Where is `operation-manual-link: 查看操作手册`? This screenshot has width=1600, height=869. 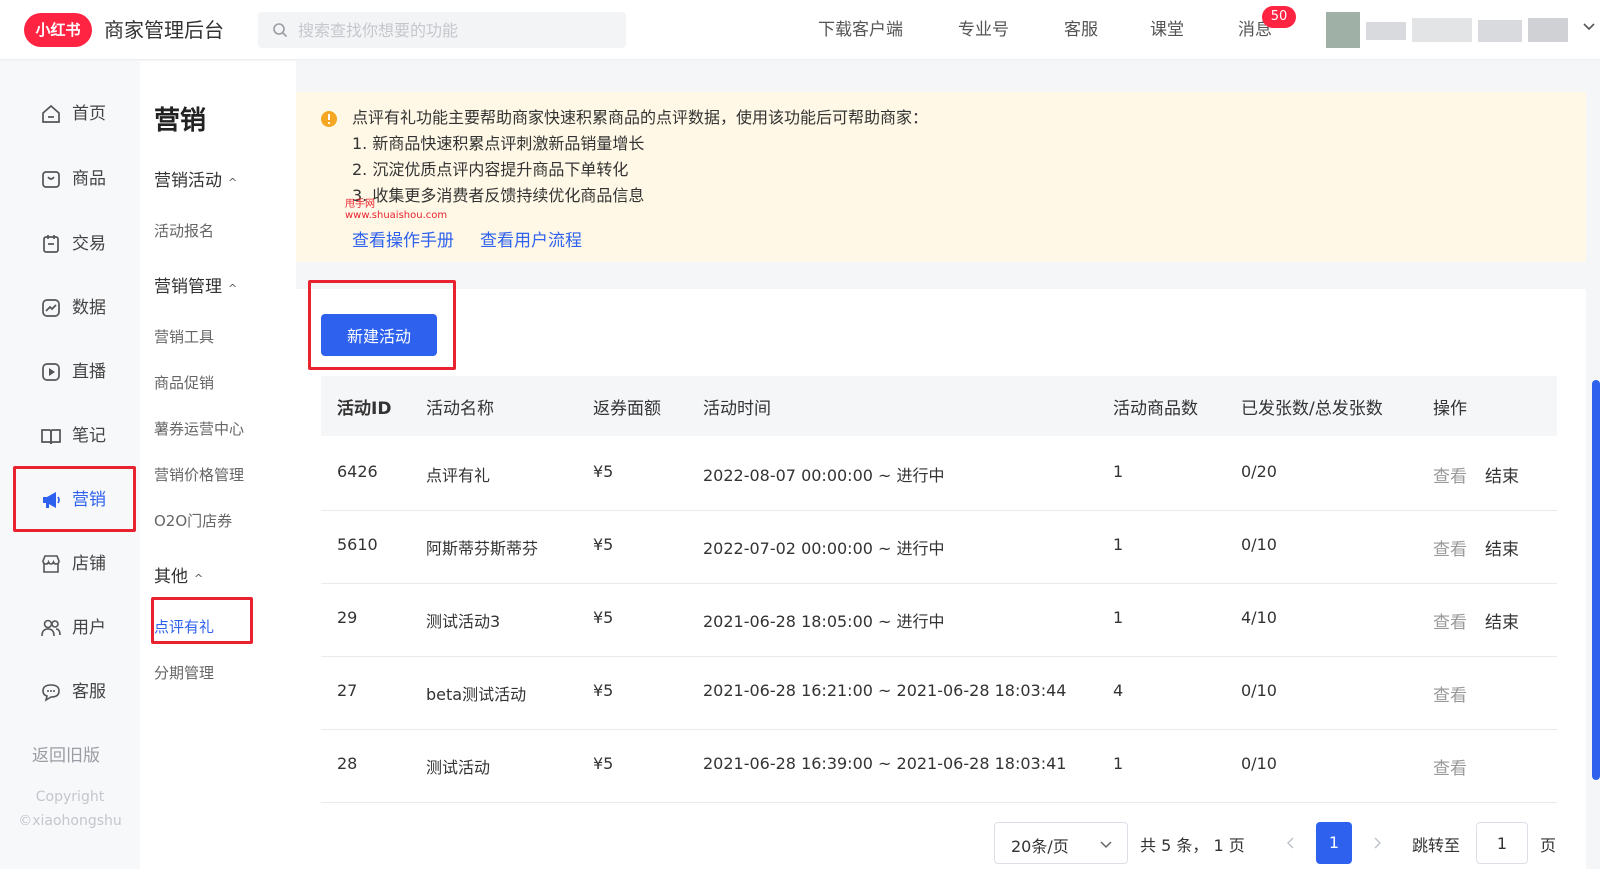 operation-manual-link: 查看操作手册 is located at coordinates (403, 238).